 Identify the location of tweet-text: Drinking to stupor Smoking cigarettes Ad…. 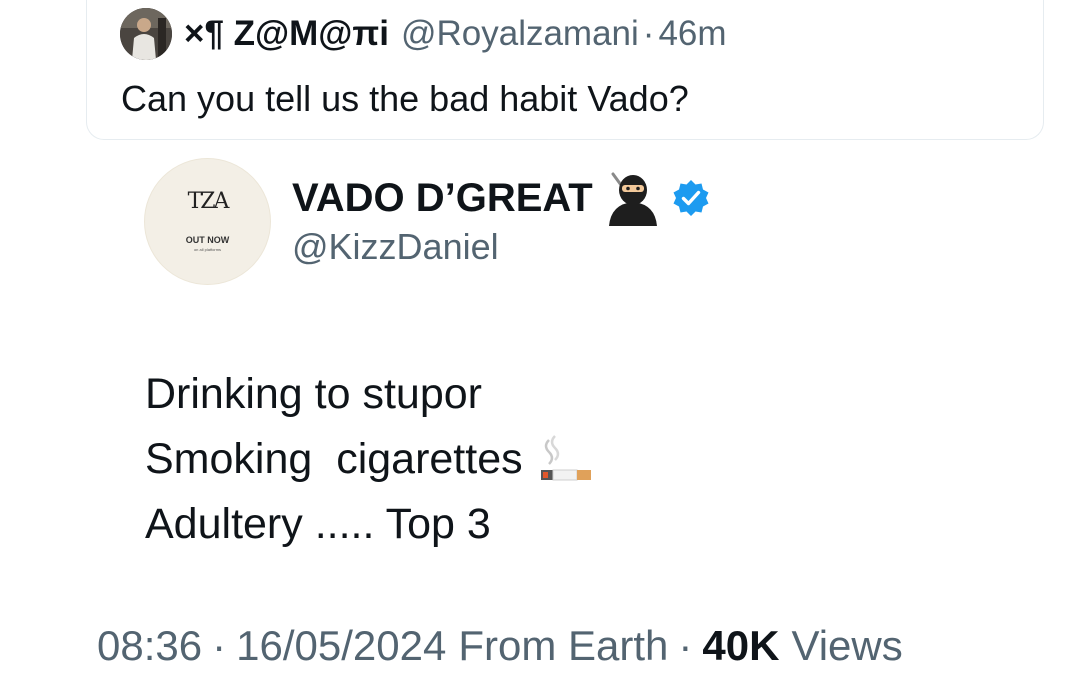
(370, 459).